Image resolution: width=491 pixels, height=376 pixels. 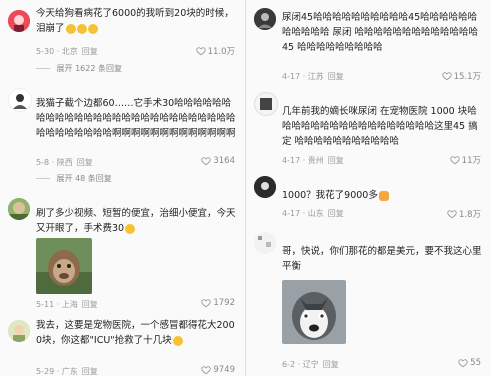 What do you see at coordinates (300, 364) in the screenshot?
I see `comment-date-location: 6-2 · 辽宁` at bounding box center [300, 364].